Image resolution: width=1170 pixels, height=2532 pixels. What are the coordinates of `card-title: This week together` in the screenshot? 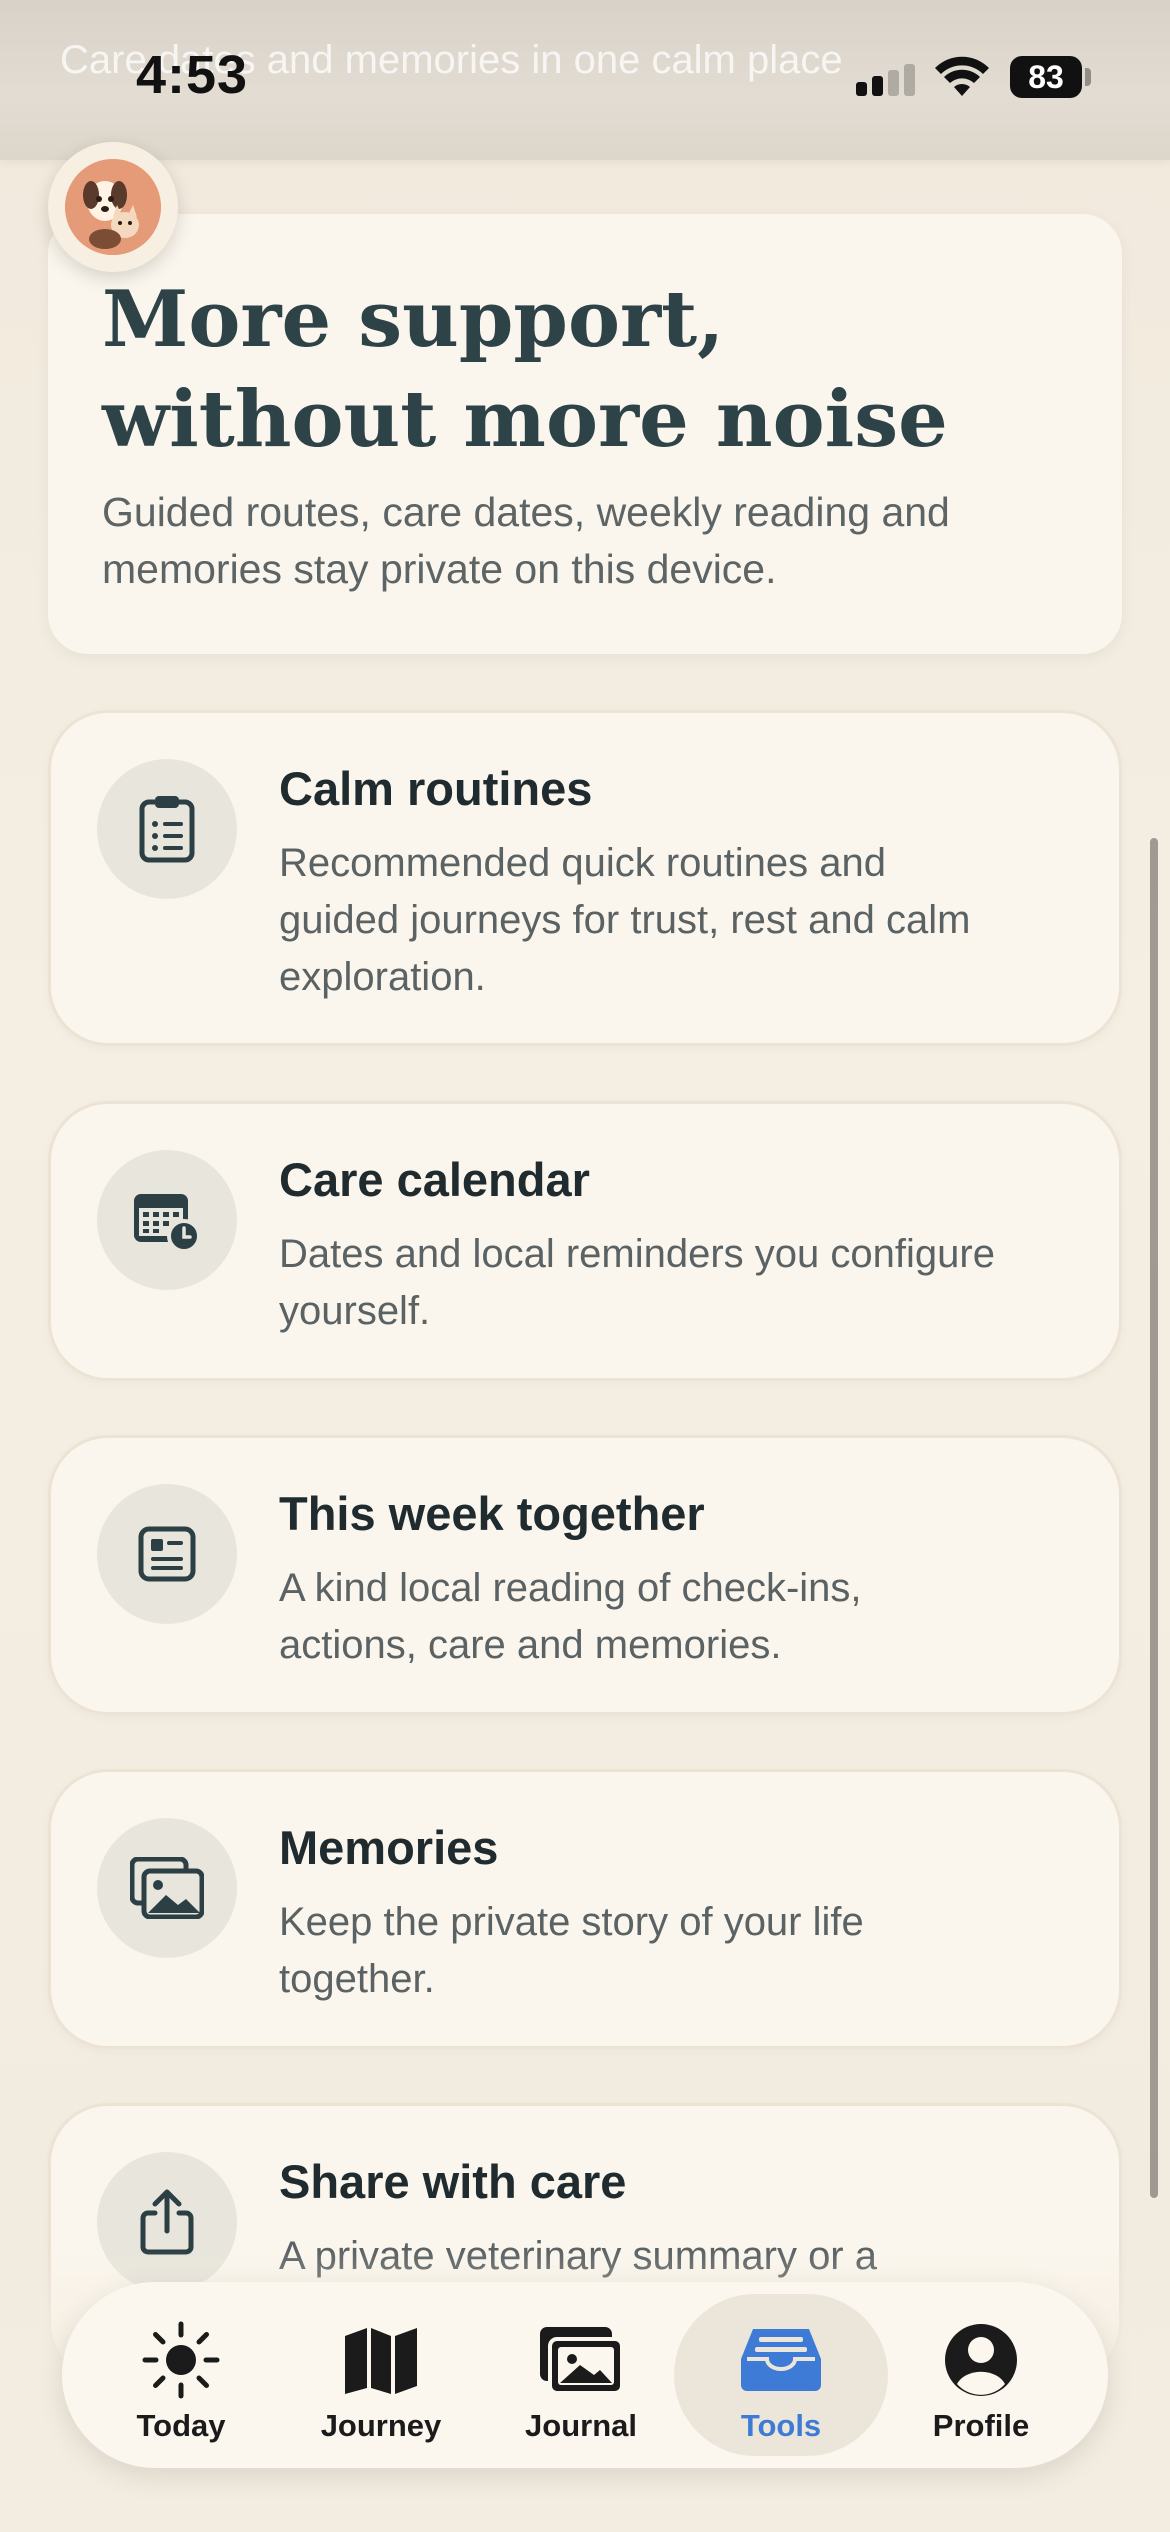 It's located at (492, 1513).